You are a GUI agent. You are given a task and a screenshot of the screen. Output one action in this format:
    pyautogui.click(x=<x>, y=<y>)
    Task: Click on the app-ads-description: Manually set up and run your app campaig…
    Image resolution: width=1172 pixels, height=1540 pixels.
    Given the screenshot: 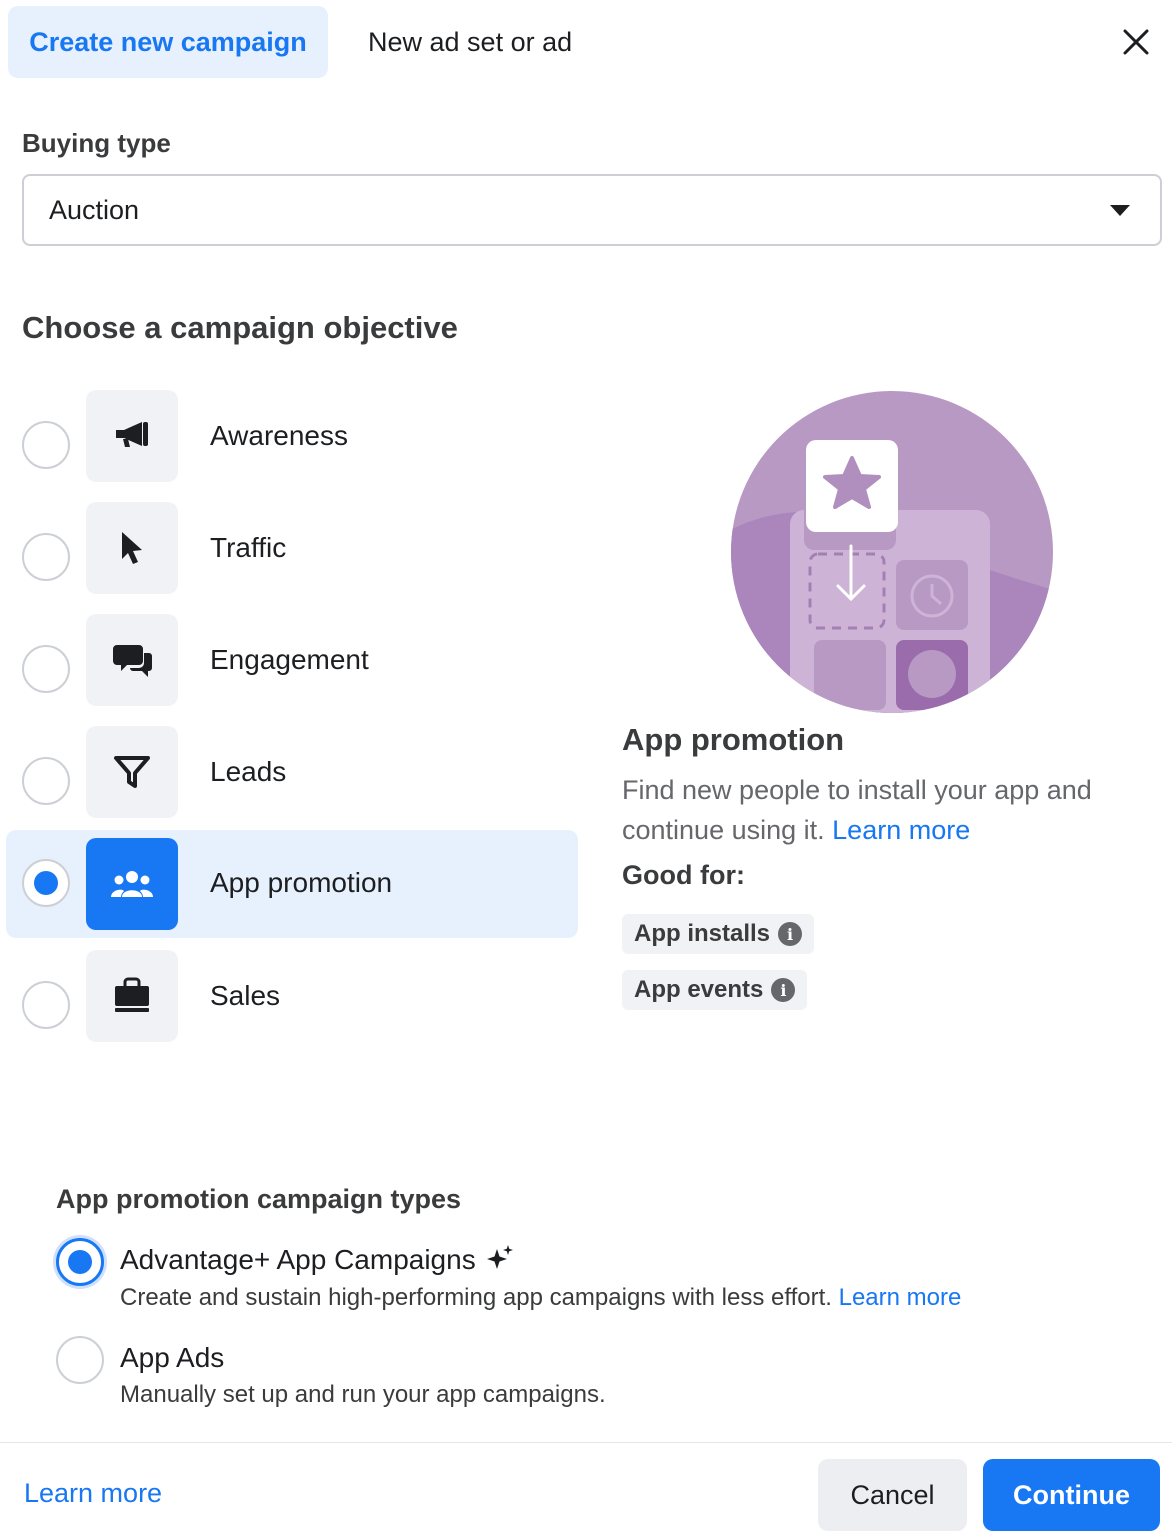 What is the action you would take?
    pyautogui.click(x=363, y=1394)
    